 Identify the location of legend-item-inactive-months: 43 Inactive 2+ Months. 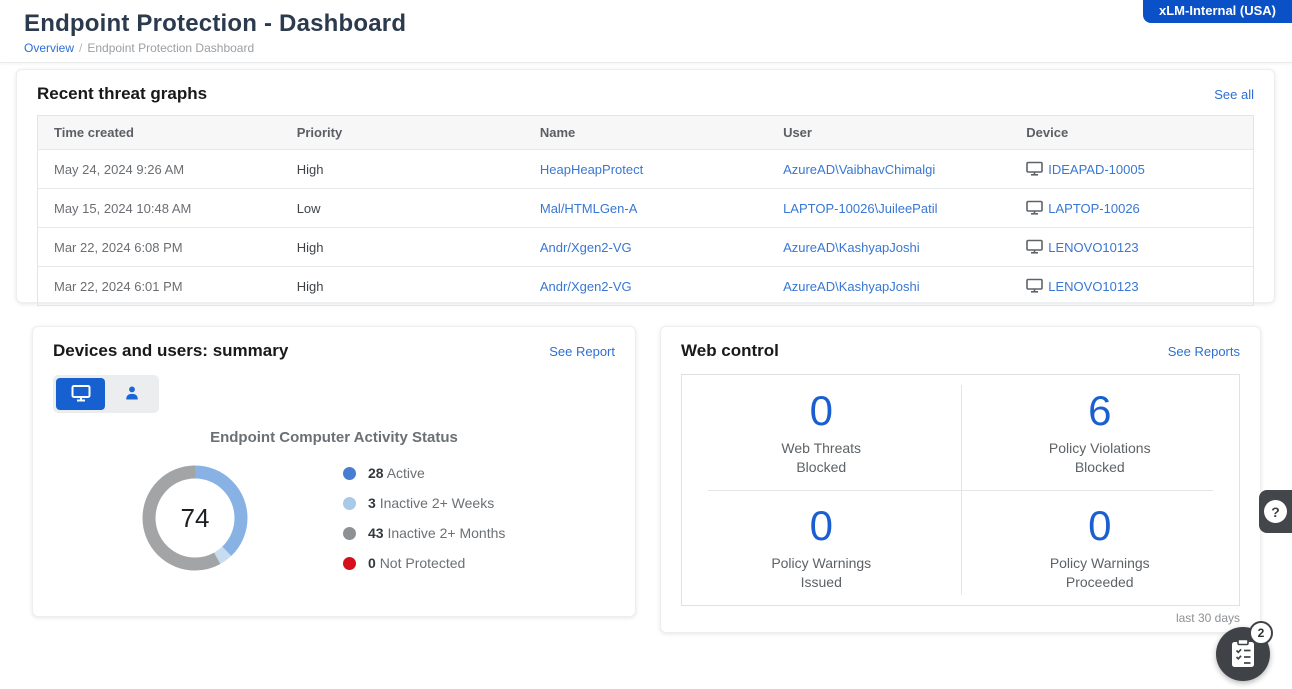
(424, 533).